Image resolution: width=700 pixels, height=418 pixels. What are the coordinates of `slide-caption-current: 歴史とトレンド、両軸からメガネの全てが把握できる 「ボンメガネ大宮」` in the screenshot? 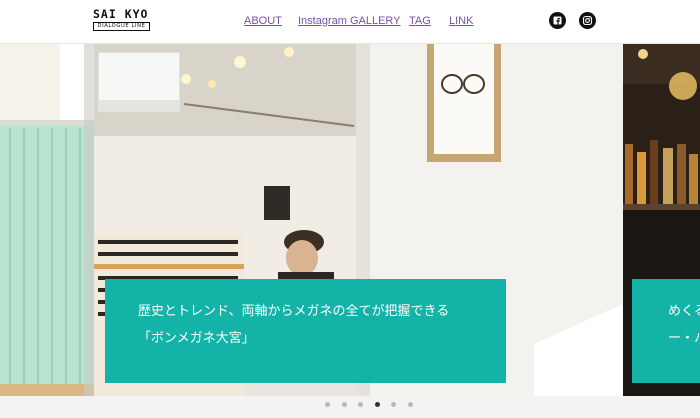 It's located at (305, 331).